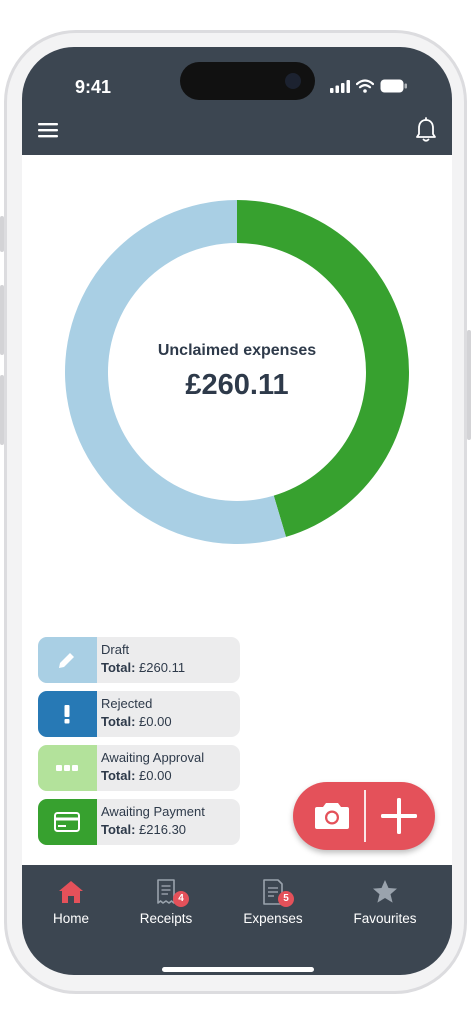 The width and height of the screenshot is (473, 1024). What do you see at coordinates (166, 905) in the screenshot?
I see `nav-receipts: 4 Receipts` at bounding box center [166, 905].